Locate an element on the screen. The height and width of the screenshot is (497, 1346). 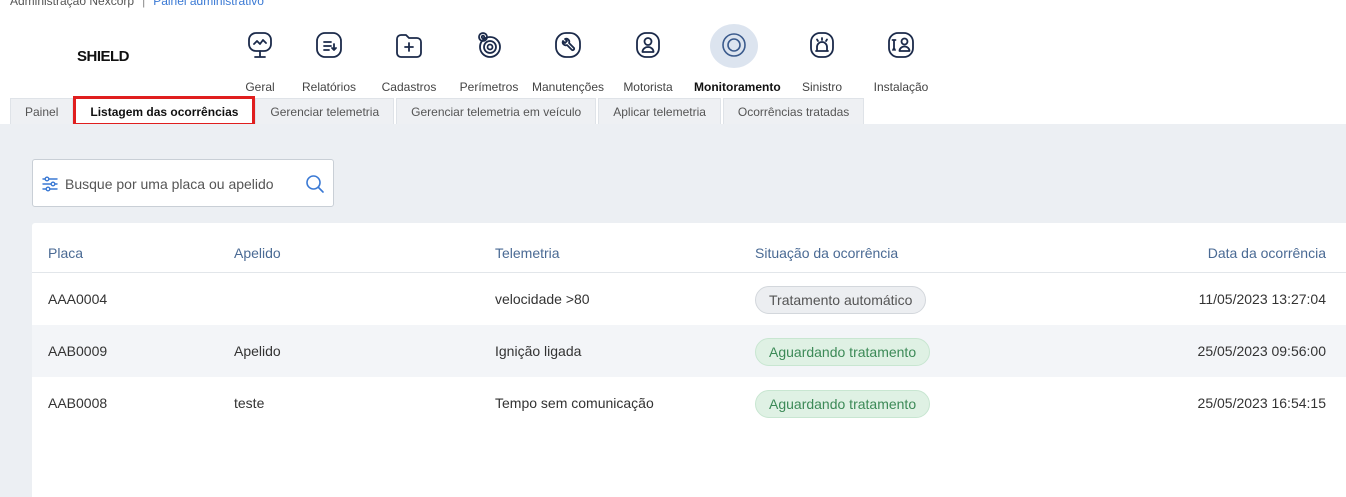
module-manutencoes: Manutenções is located at coordinates (568, 61).